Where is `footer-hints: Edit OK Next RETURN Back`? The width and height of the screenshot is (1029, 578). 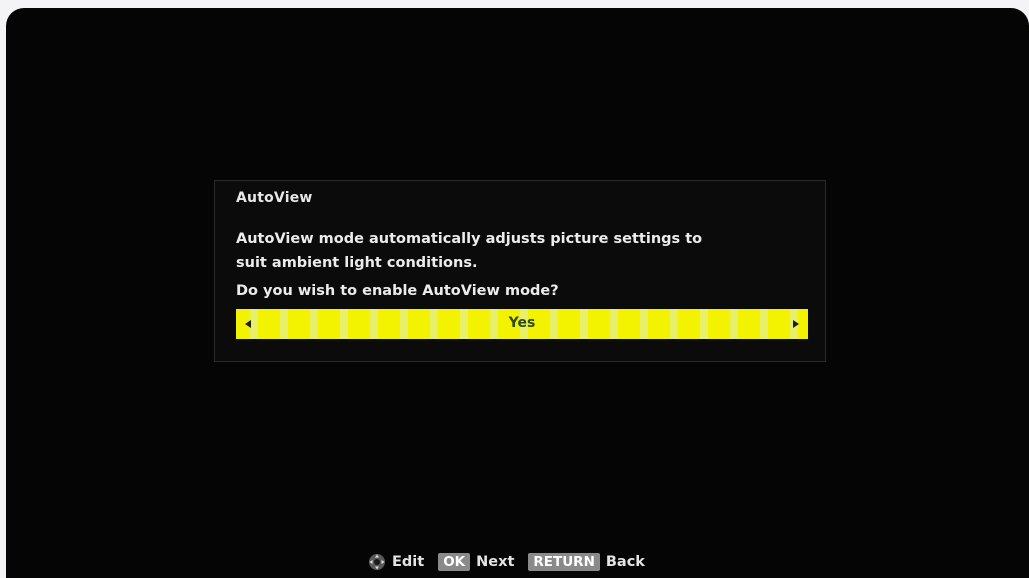
footer-hints: Edit OK Next RETURN Back is located at coordinates (506, 562).